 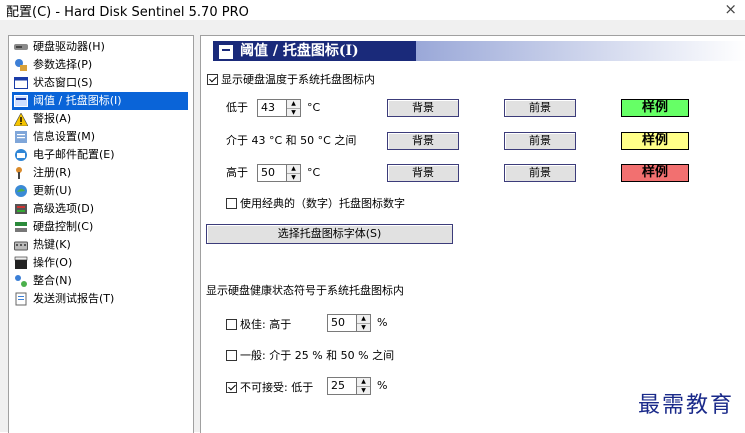 What do you see at coordinates (21, 209) in the screenshot?
I see `advanced-icon` at bounding box center [21, 209].